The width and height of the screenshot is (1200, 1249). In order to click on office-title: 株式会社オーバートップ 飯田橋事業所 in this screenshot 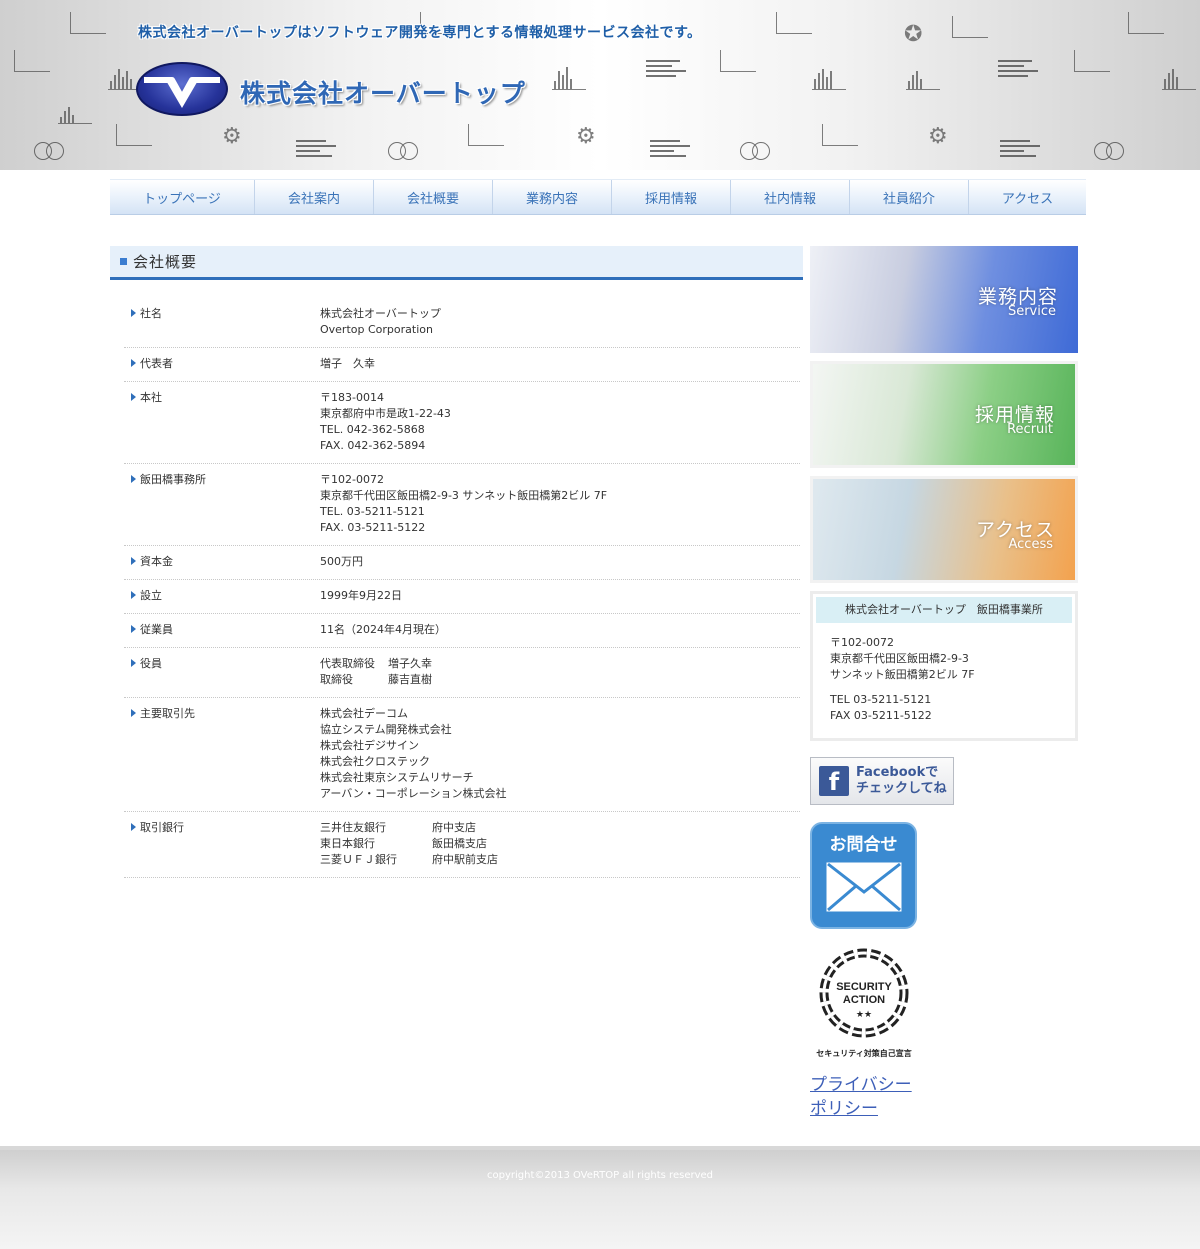, I will do `click(944, 610)`.